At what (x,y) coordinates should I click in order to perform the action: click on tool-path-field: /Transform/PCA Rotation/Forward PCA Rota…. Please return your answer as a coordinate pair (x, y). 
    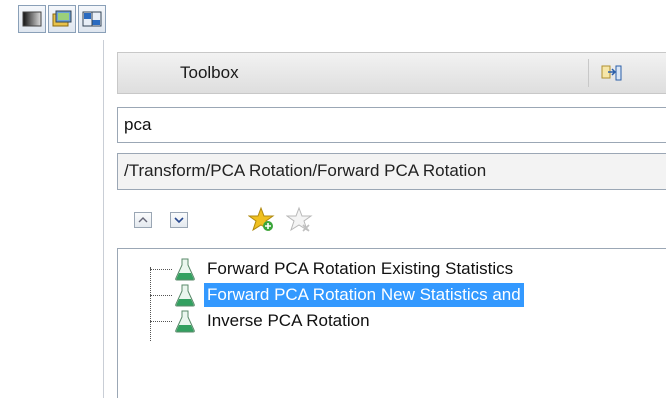
    Looking at the image, I should click on (391, 171).